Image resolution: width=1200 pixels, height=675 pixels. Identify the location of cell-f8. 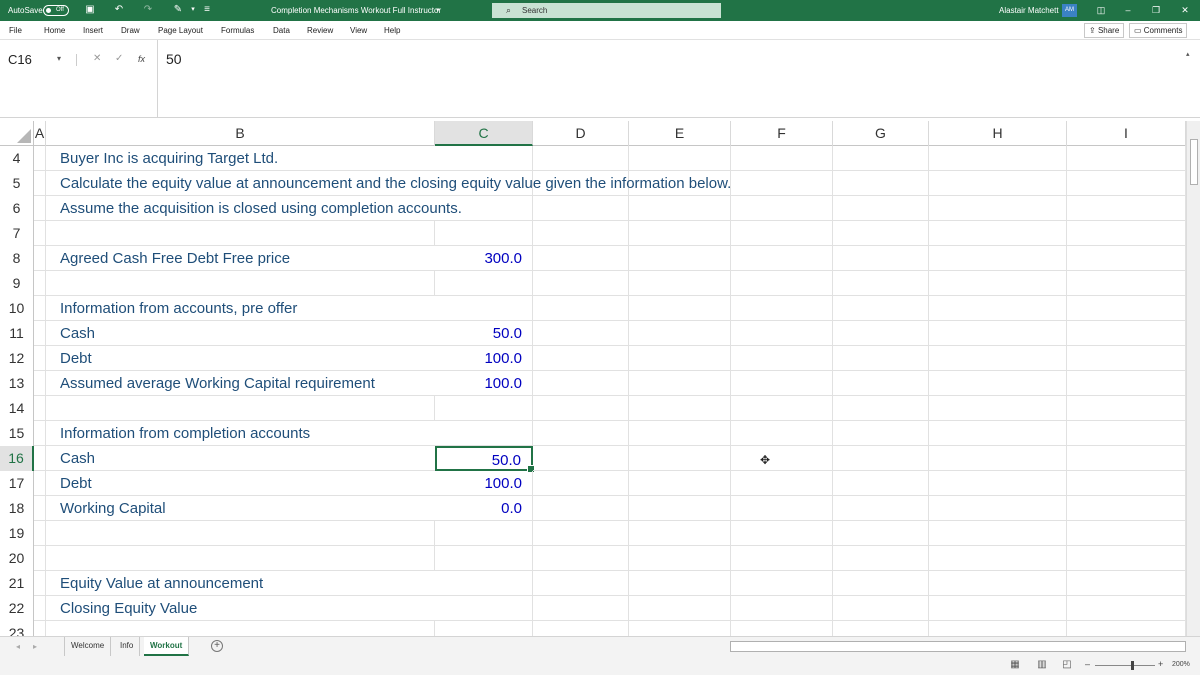
(782, 258).